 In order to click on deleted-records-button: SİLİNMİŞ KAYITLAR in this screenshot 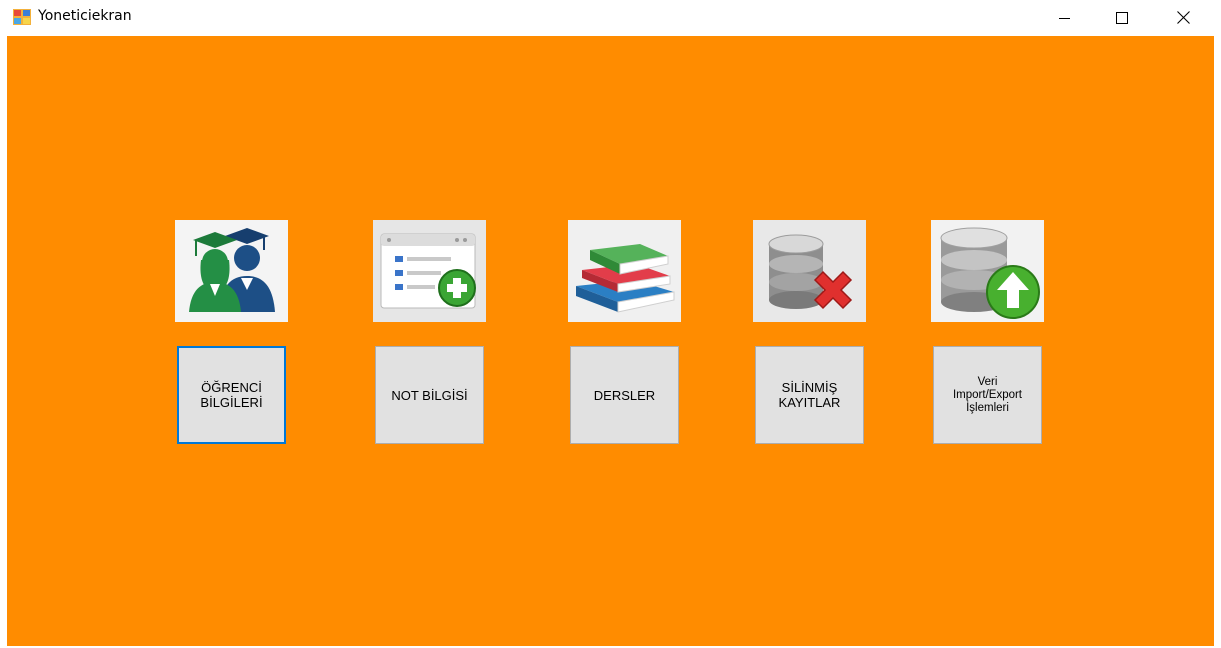, I will do `click(809, 395)`.